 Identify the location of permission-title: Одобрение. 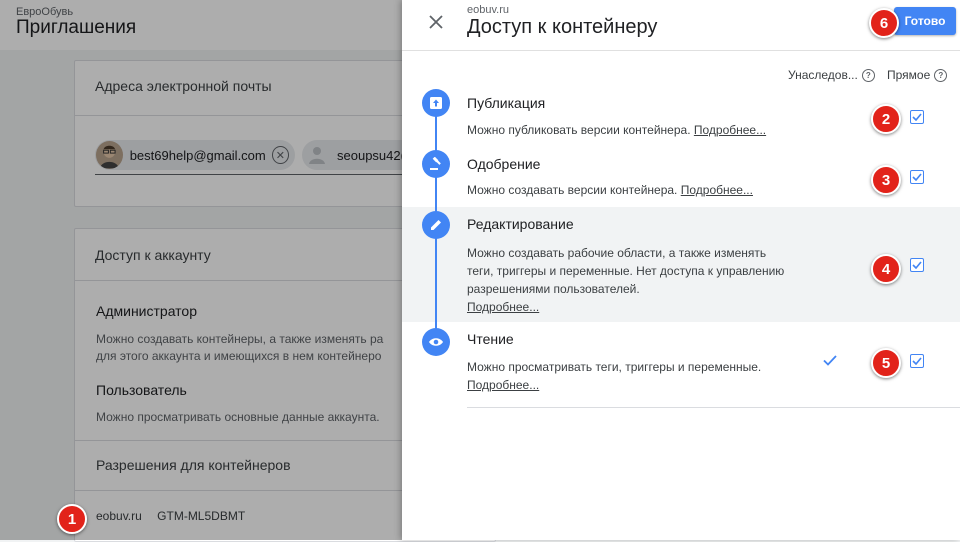
(504, 164).